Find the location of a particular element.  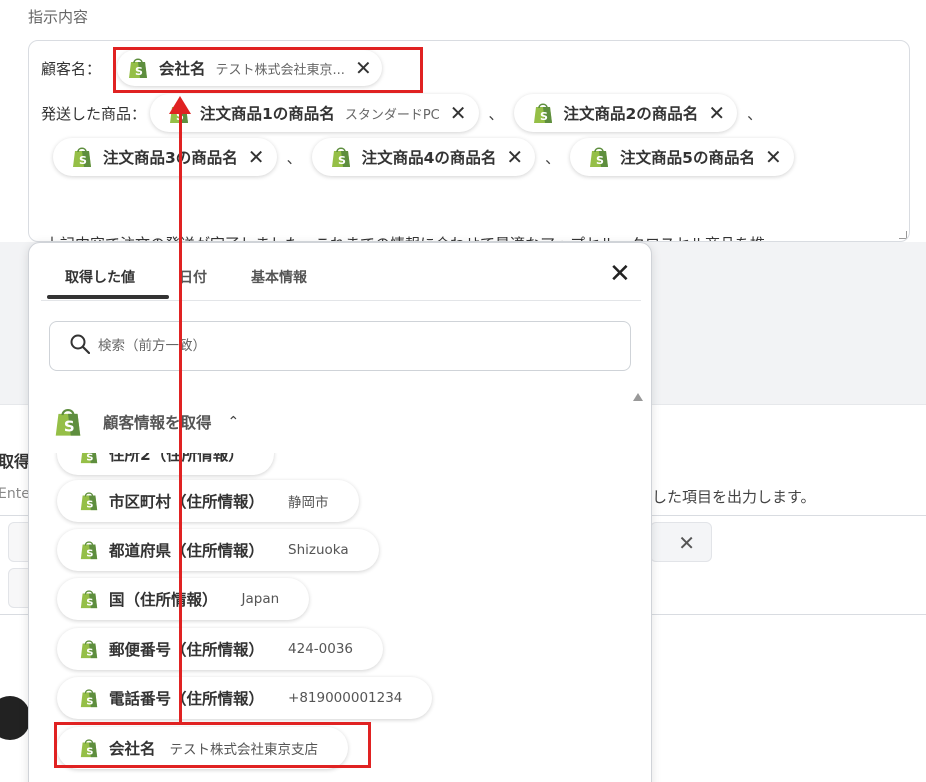

list-item: S 都道府県（住所情報） Shizuoka is located at coordinates (218, 550).